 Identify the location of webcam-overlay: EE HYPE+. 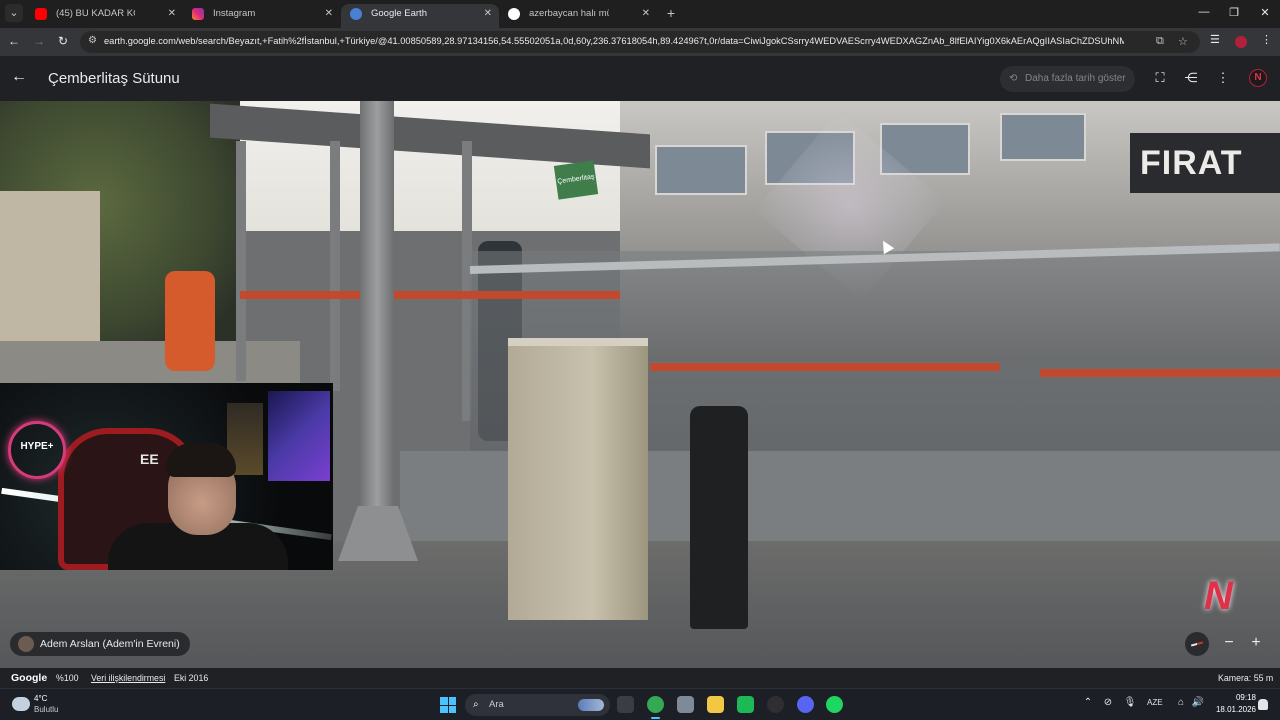
(166, 476).